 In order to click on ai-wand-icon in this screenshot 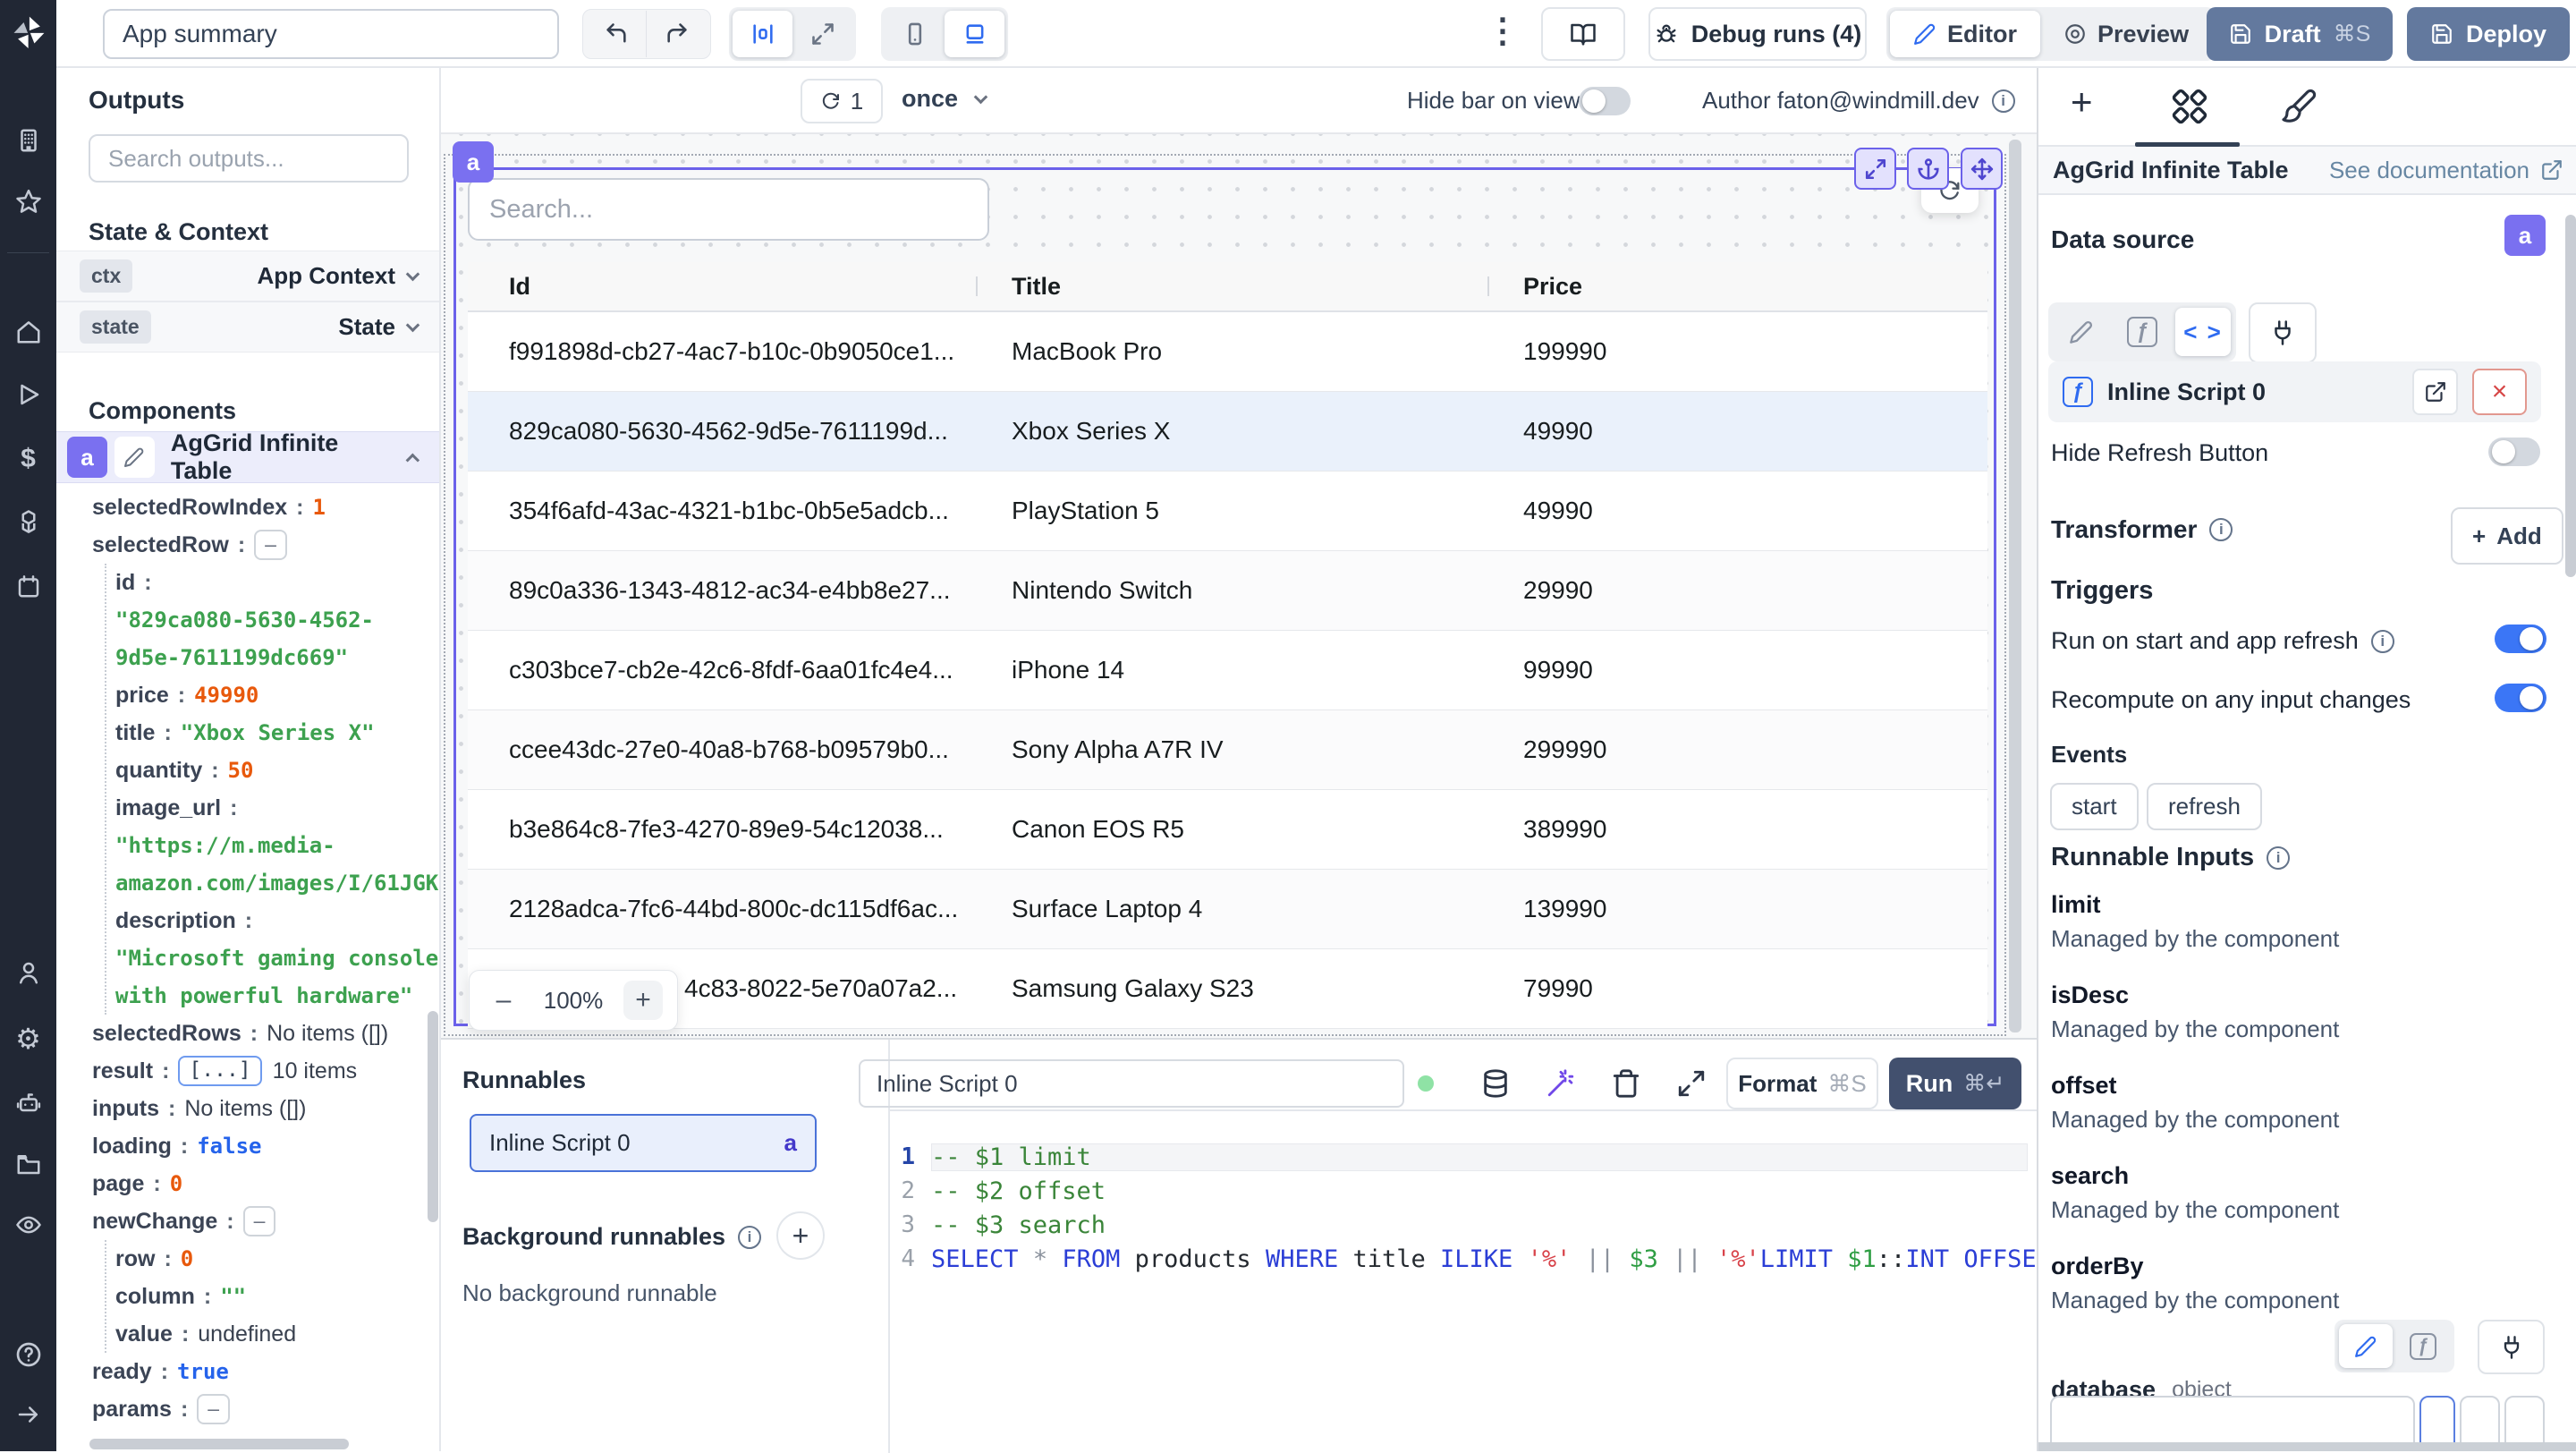, I will do `click(1561, 1083)`.